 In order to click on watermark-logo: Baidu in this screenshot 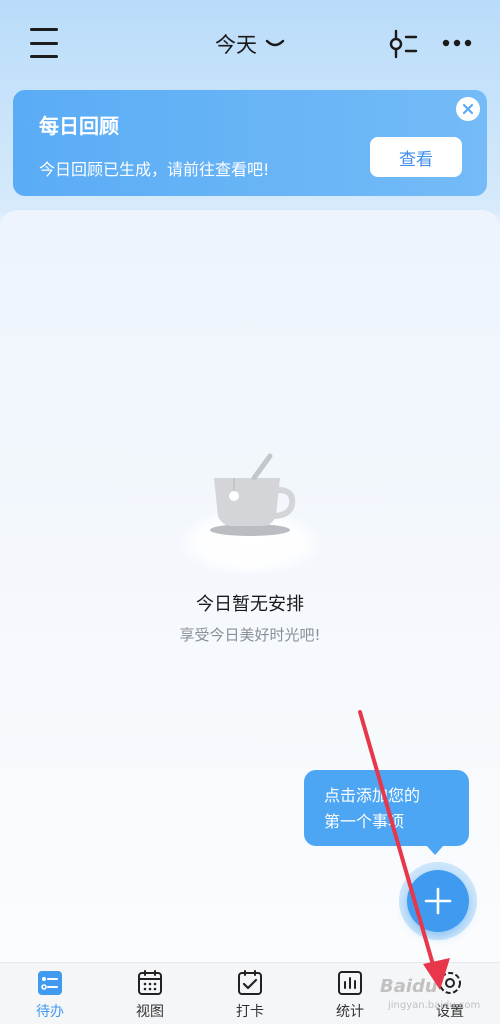, I will do `click(409, 986)`.